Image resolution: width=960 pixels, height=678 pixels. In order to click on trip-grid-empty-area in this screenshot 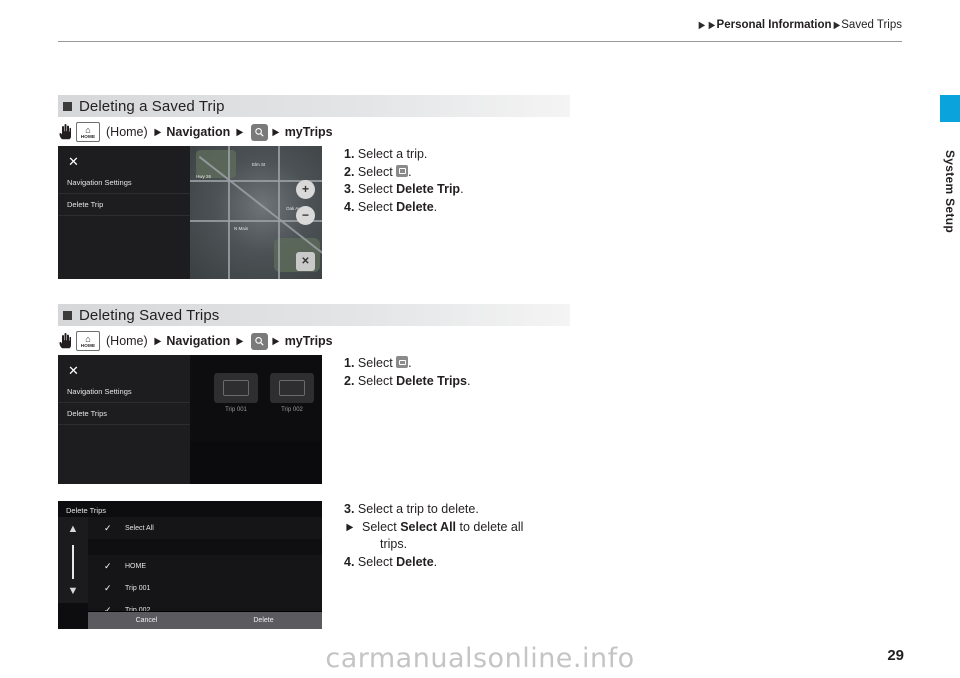, I will do `click(256, 462)`.